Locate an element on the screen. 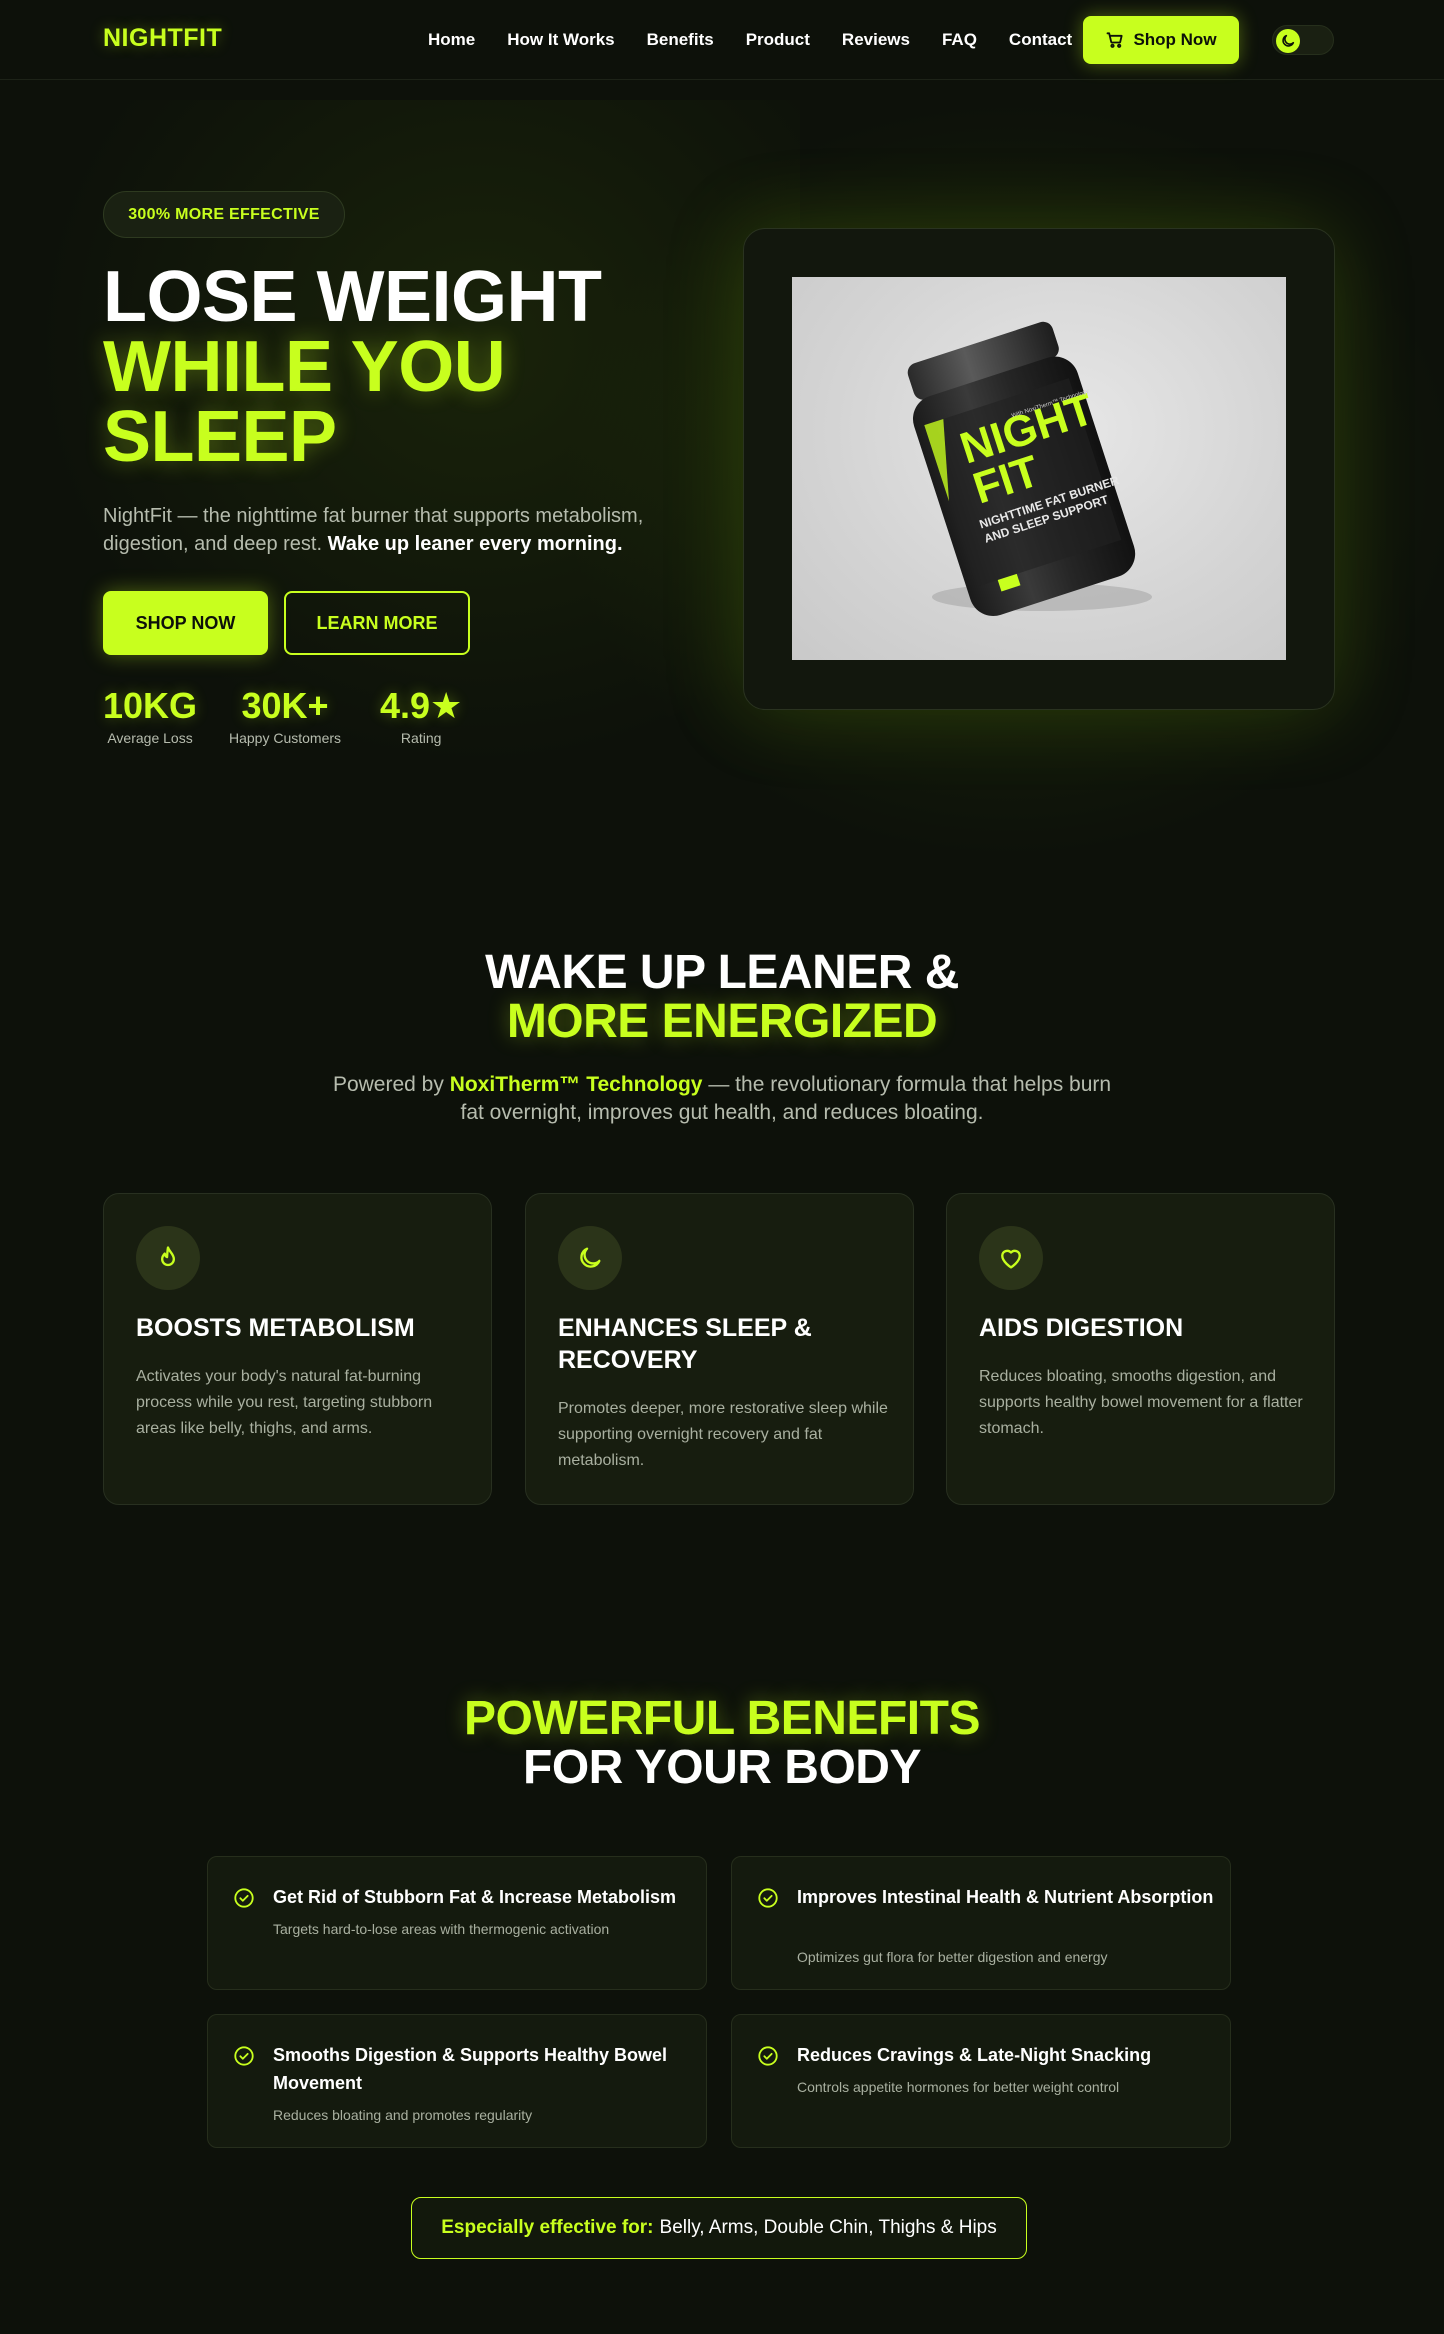  stat-rating: 4.9★ Rating is located at coordinates (421, 715).